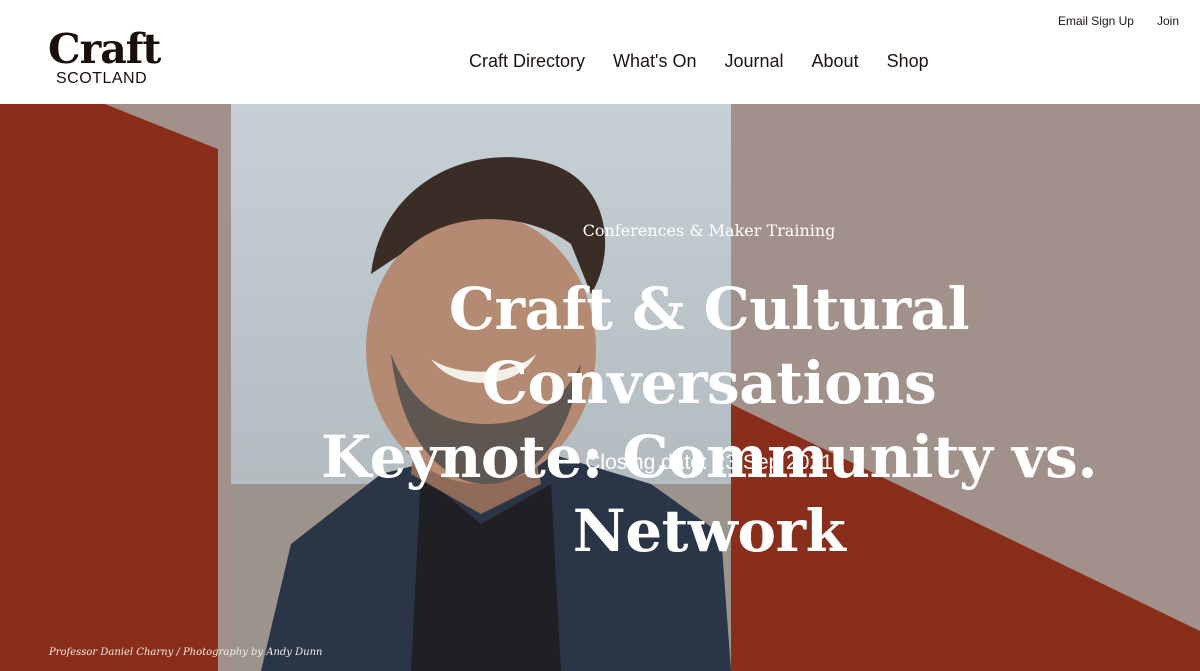 This screenshot has height=671, width=1200. I want to click on nav-item-whats-on: What's On, so click(654, 61).